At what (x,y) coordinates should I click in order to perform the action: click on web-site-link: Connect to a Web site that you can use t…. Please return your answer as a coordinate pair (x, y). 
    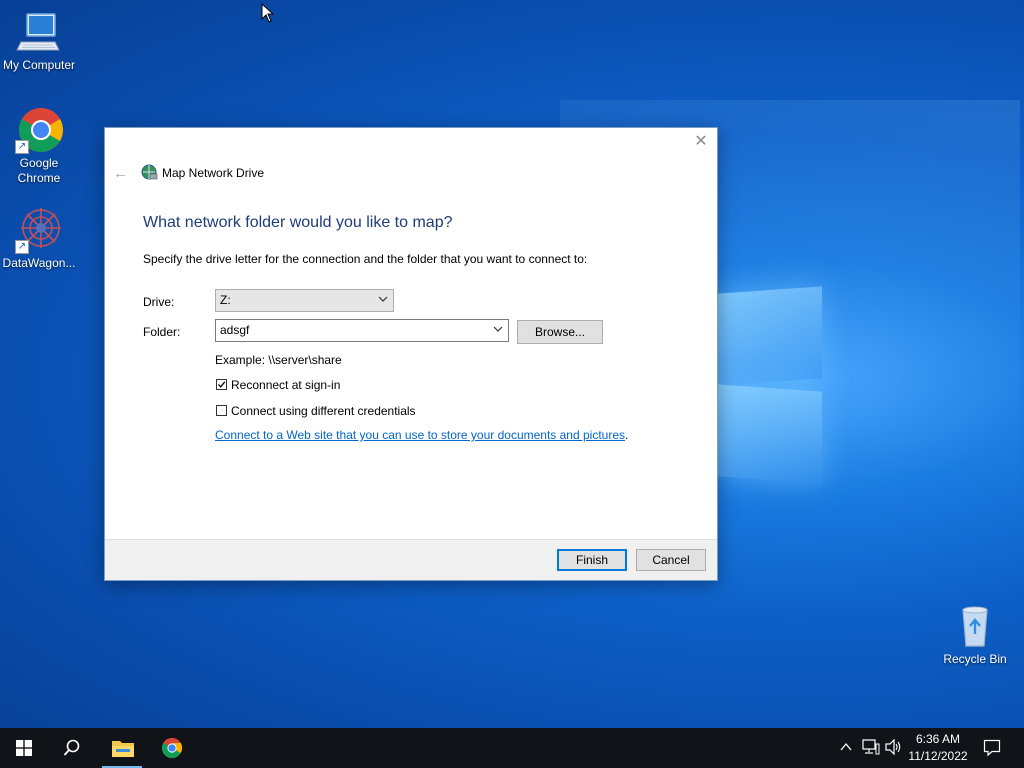
    Looking at the image, I should click on (420, 435).